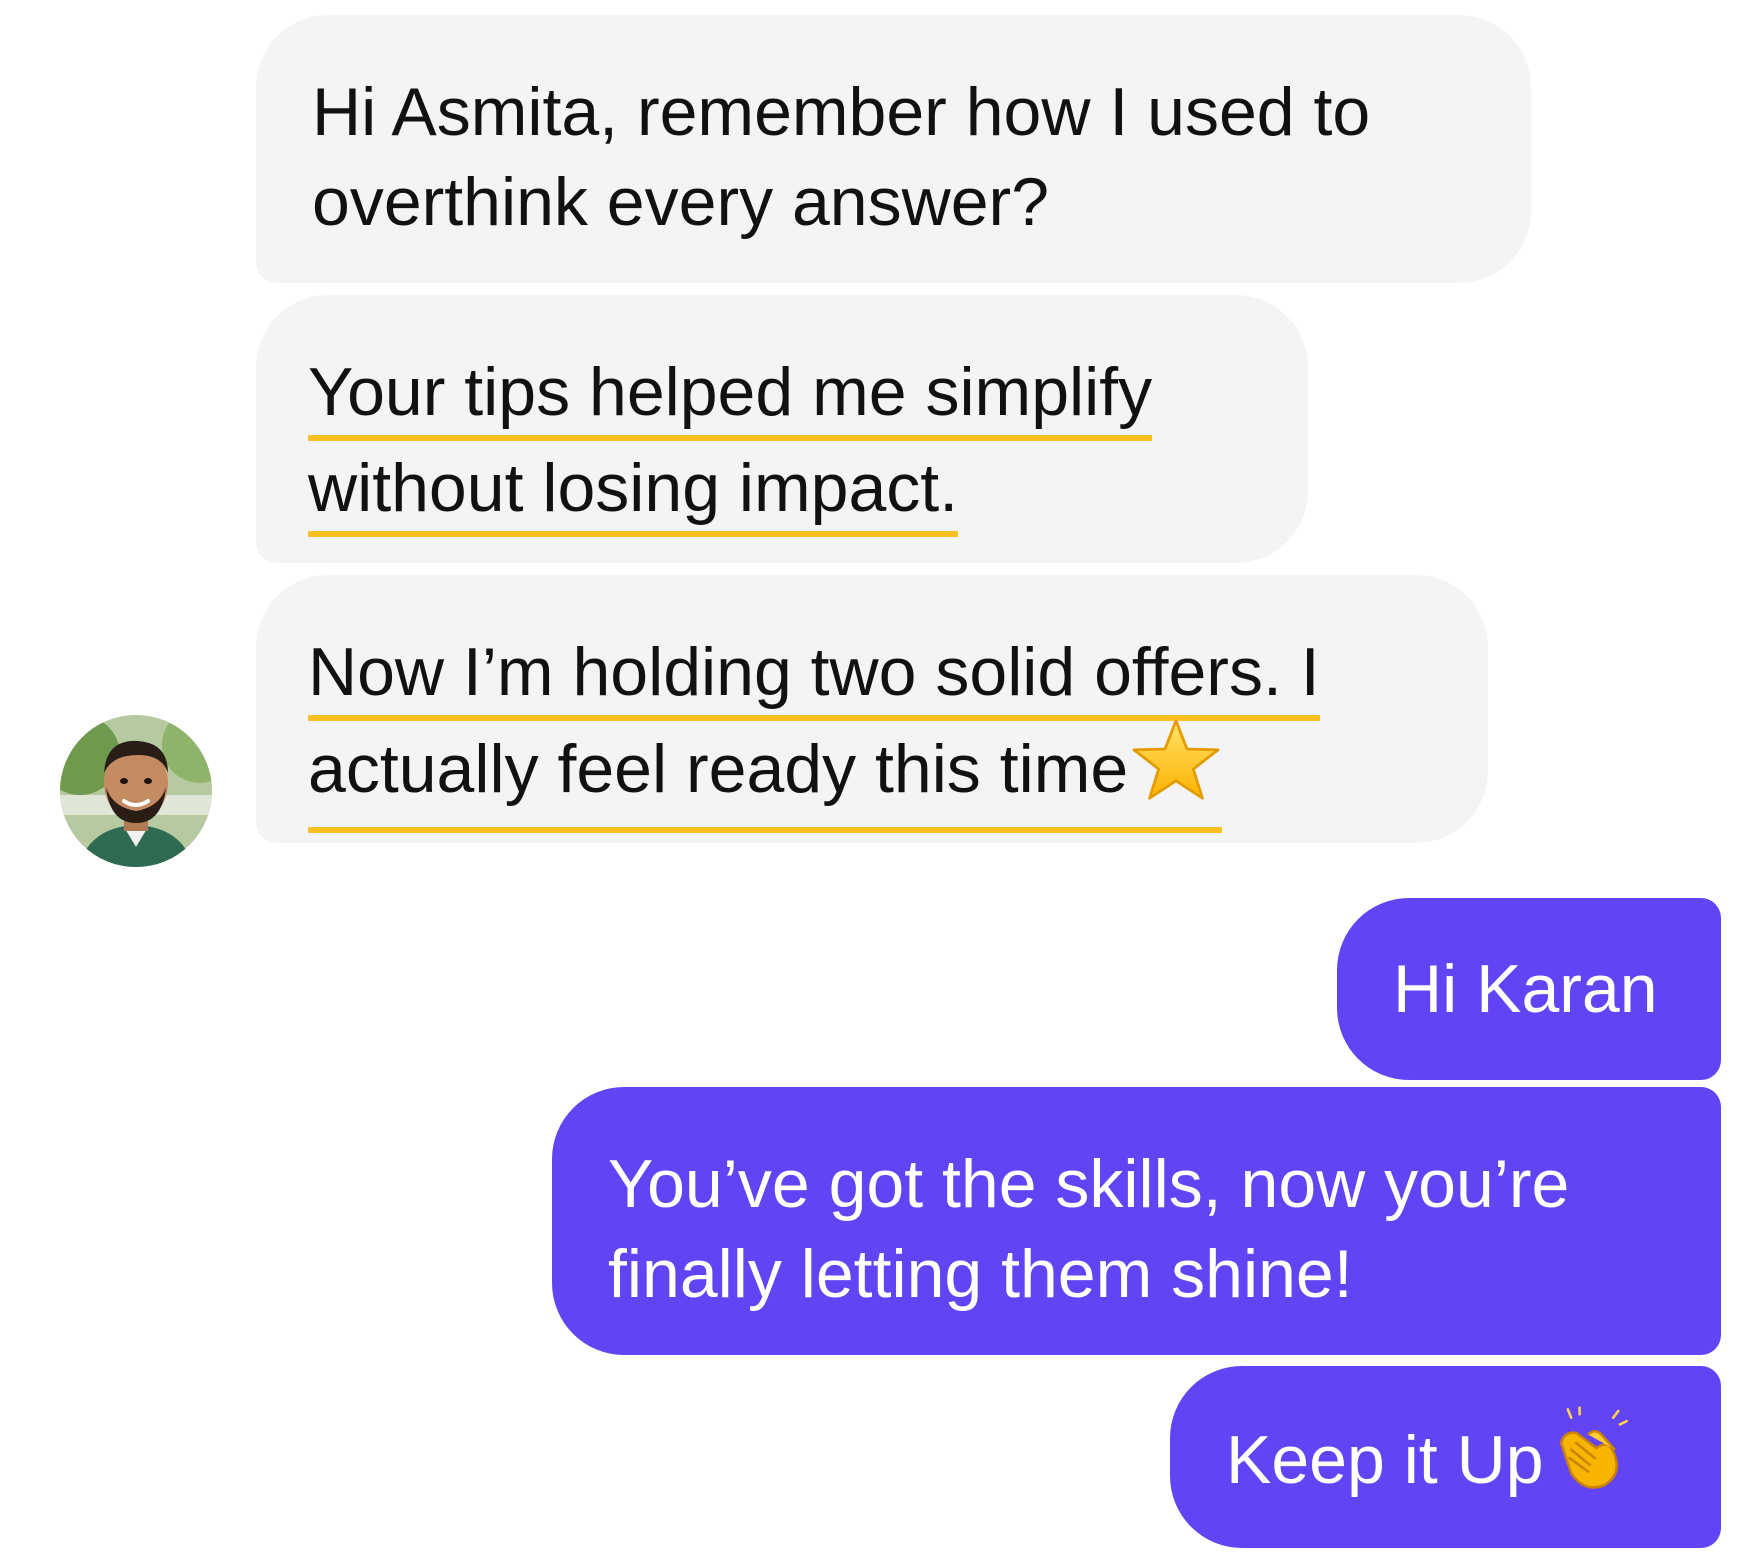 The image size is (1755, 1566). What do you see at coordinates (718, 768) in the screenshot?
I see `message-text: actually feel ready this time` at bounding box center [718, 768].